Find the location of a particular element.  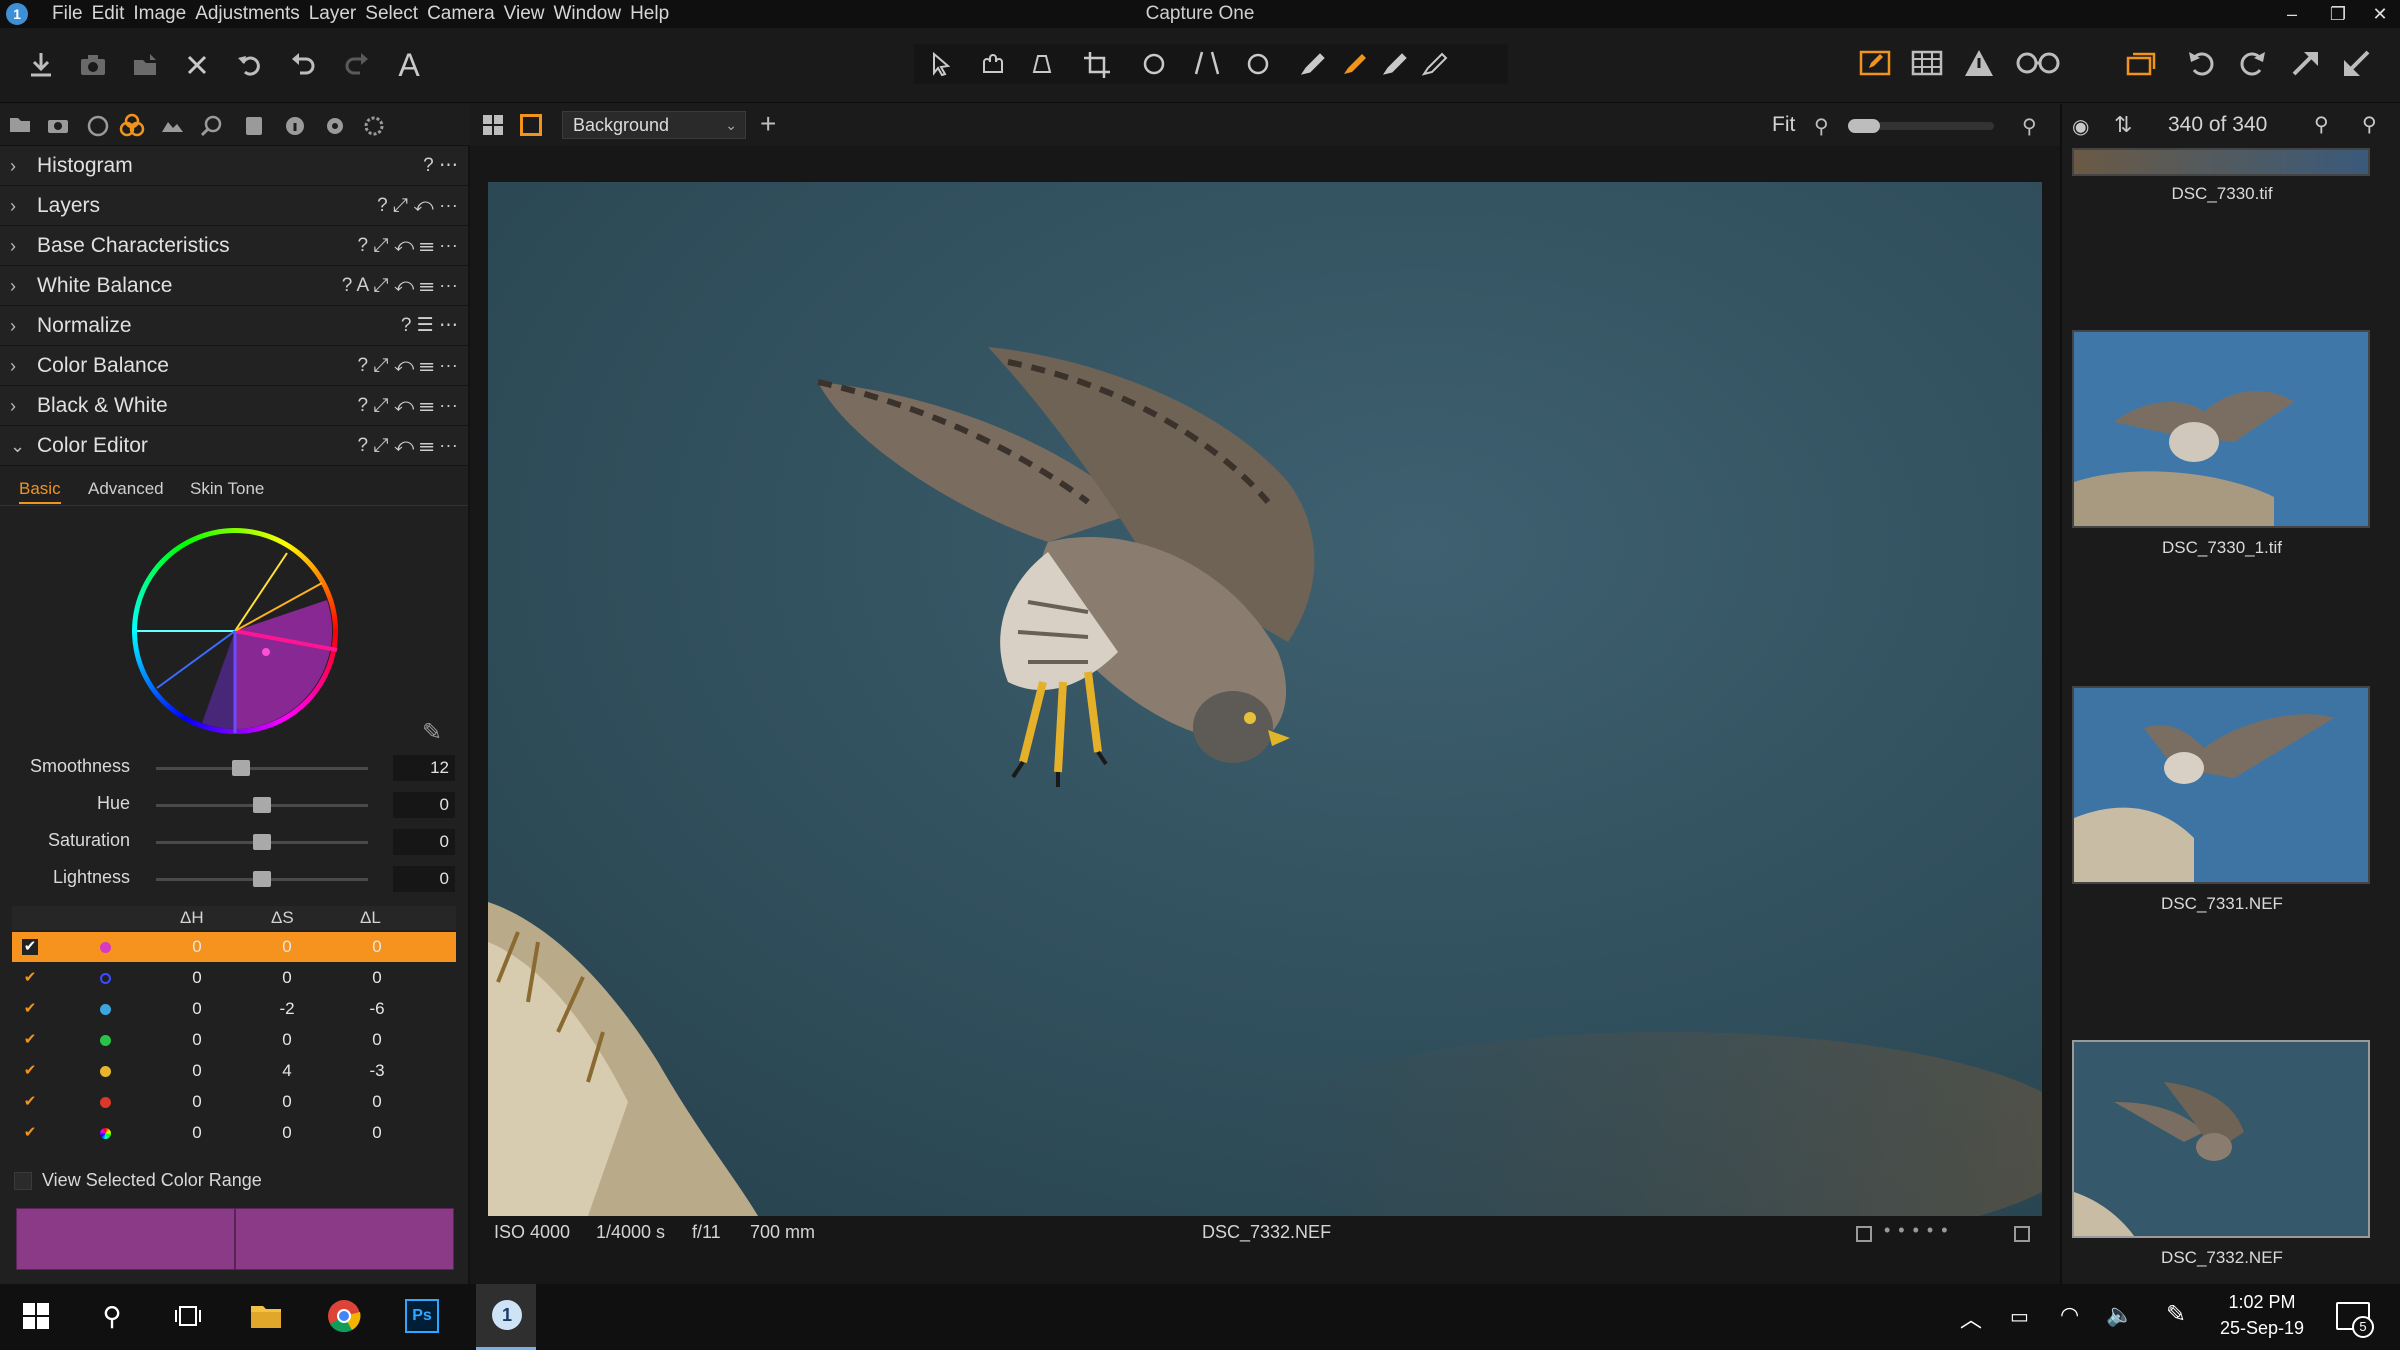

view-selected-checkbox is located at coordinates (23, 1181).